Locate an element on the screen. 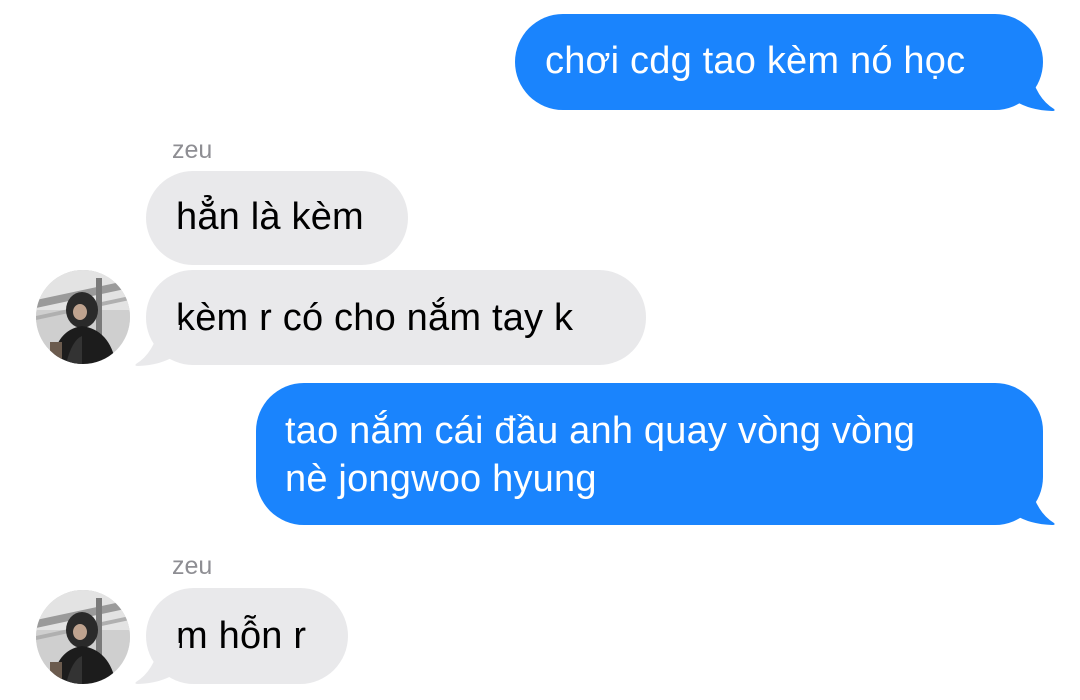 This screenshot has height=700, width=1080. message-text: kèm r có cho nắm tay k is located at coordinates (375, 318).